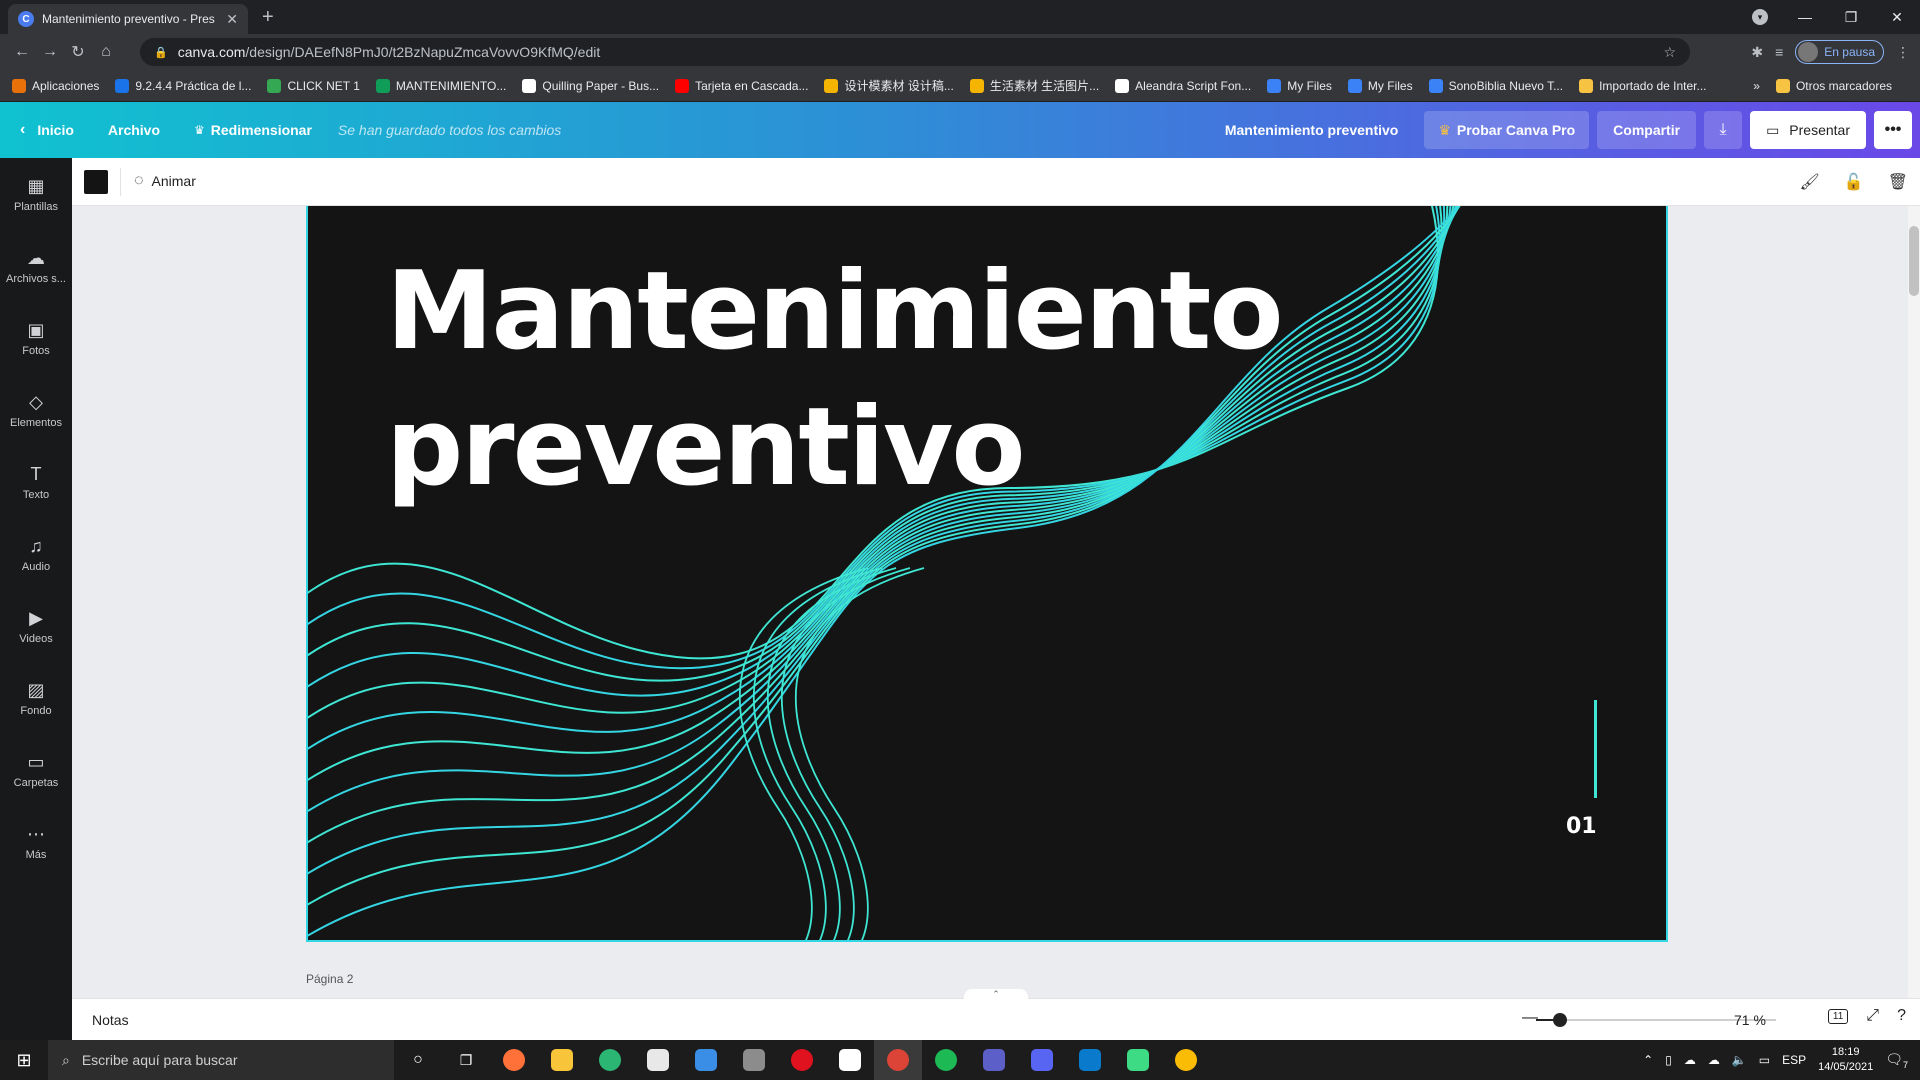  Describe the element at coordinates (36, 482) in the screenshot. I see `sidebar-item-texto: T Texto` at that location.